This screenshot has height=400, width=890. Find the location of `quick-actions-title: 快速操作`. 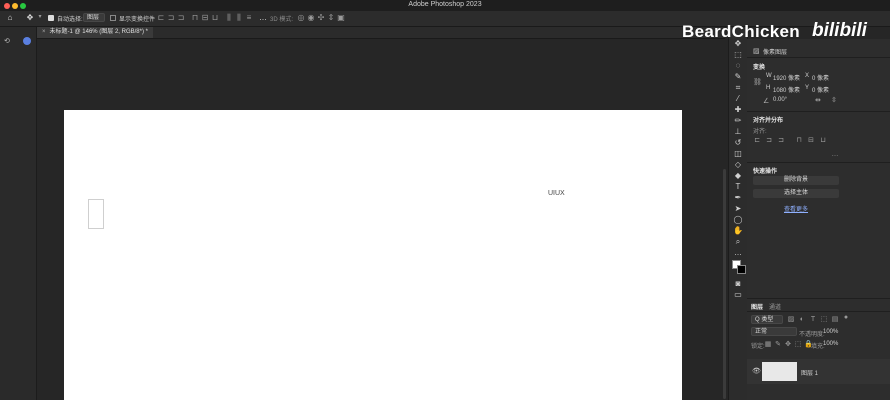

quick-actions-title: 快速操作 is located at coordinates (765, 172).